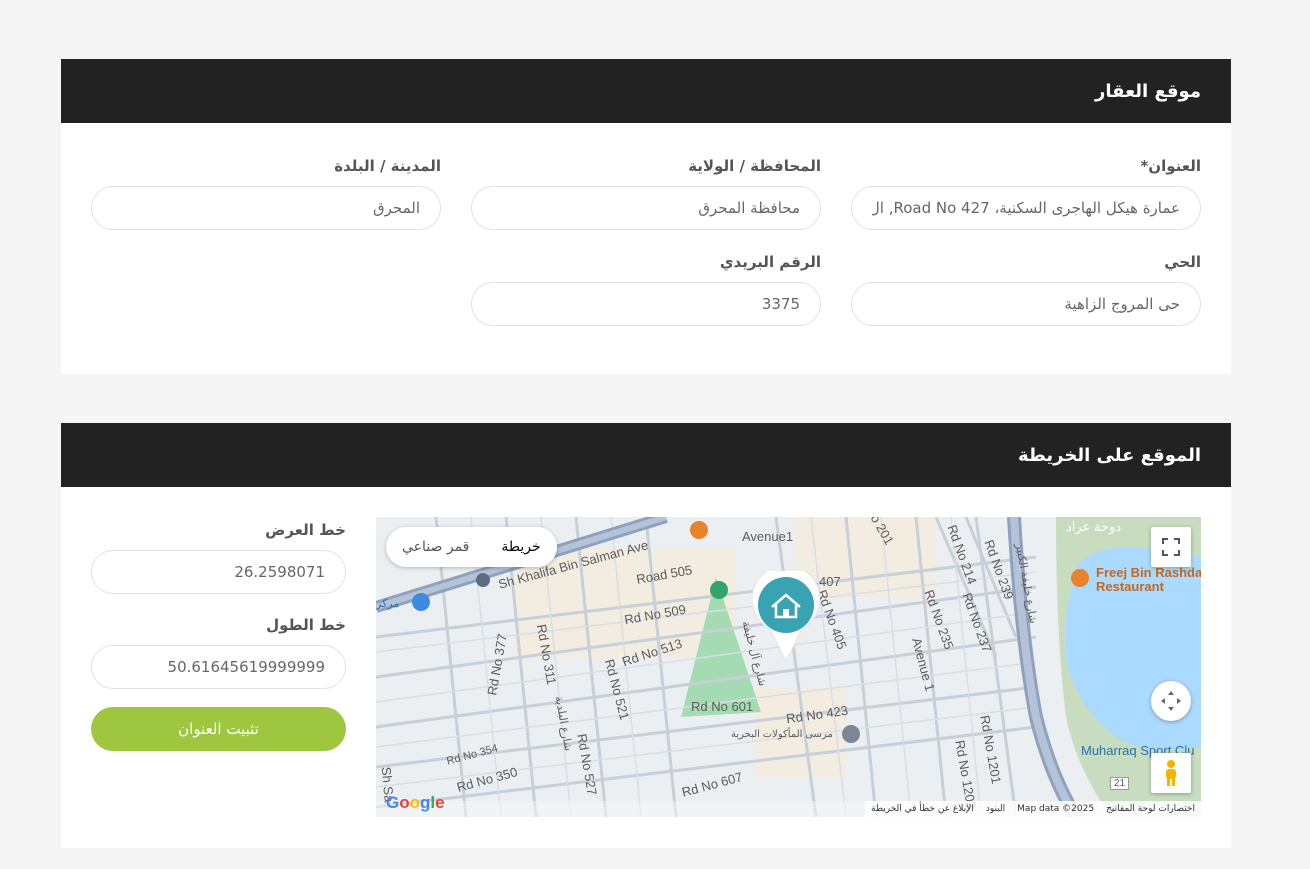  Describe the element at coordinates (719, 590) in the screenshot. I see `park-poi-icon` at that location.